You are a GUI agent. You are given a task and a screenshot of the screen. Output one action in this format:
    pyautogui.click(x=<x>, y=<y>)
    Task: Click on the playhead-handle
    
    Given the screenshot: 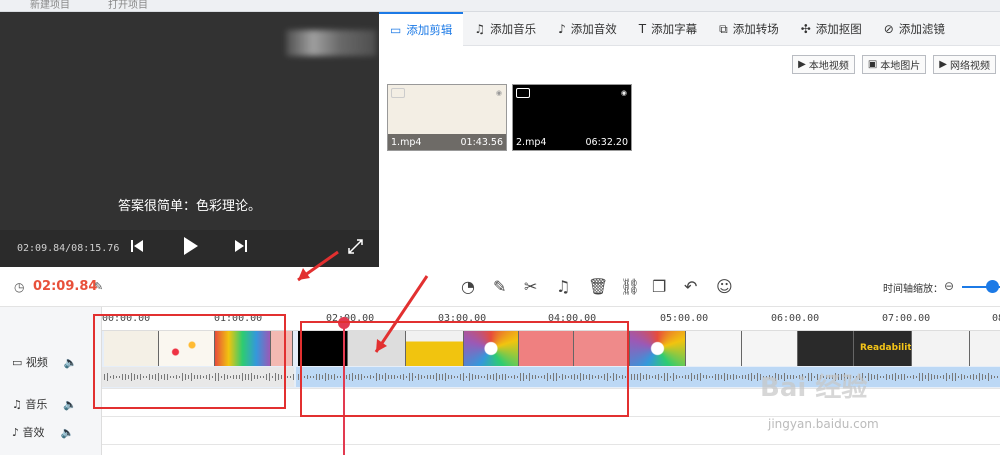 What is the action you would take?
    pyautogui.click(x=344, y=323)
    